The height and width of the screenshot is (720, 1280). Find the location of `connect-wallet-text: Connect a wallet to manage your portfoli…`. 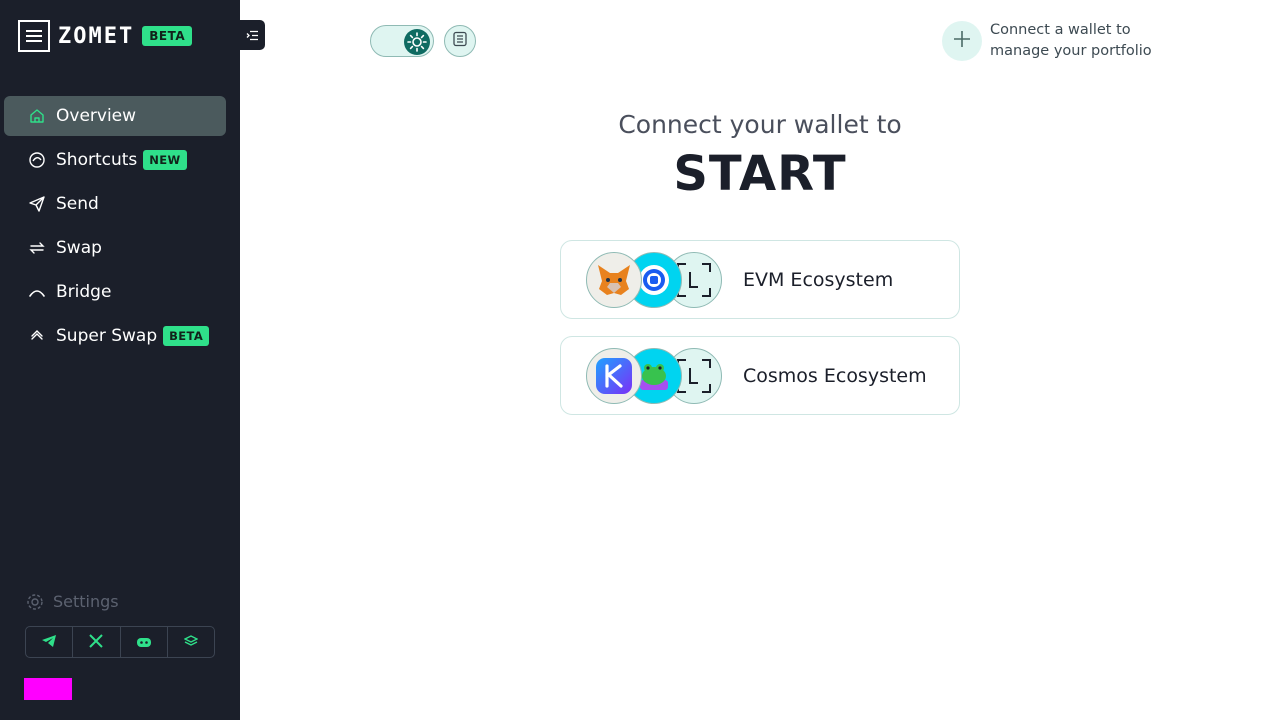

connect-wallet-text: Connect a wallet to manage your portfoli… is located at coordinates (1071, 40).